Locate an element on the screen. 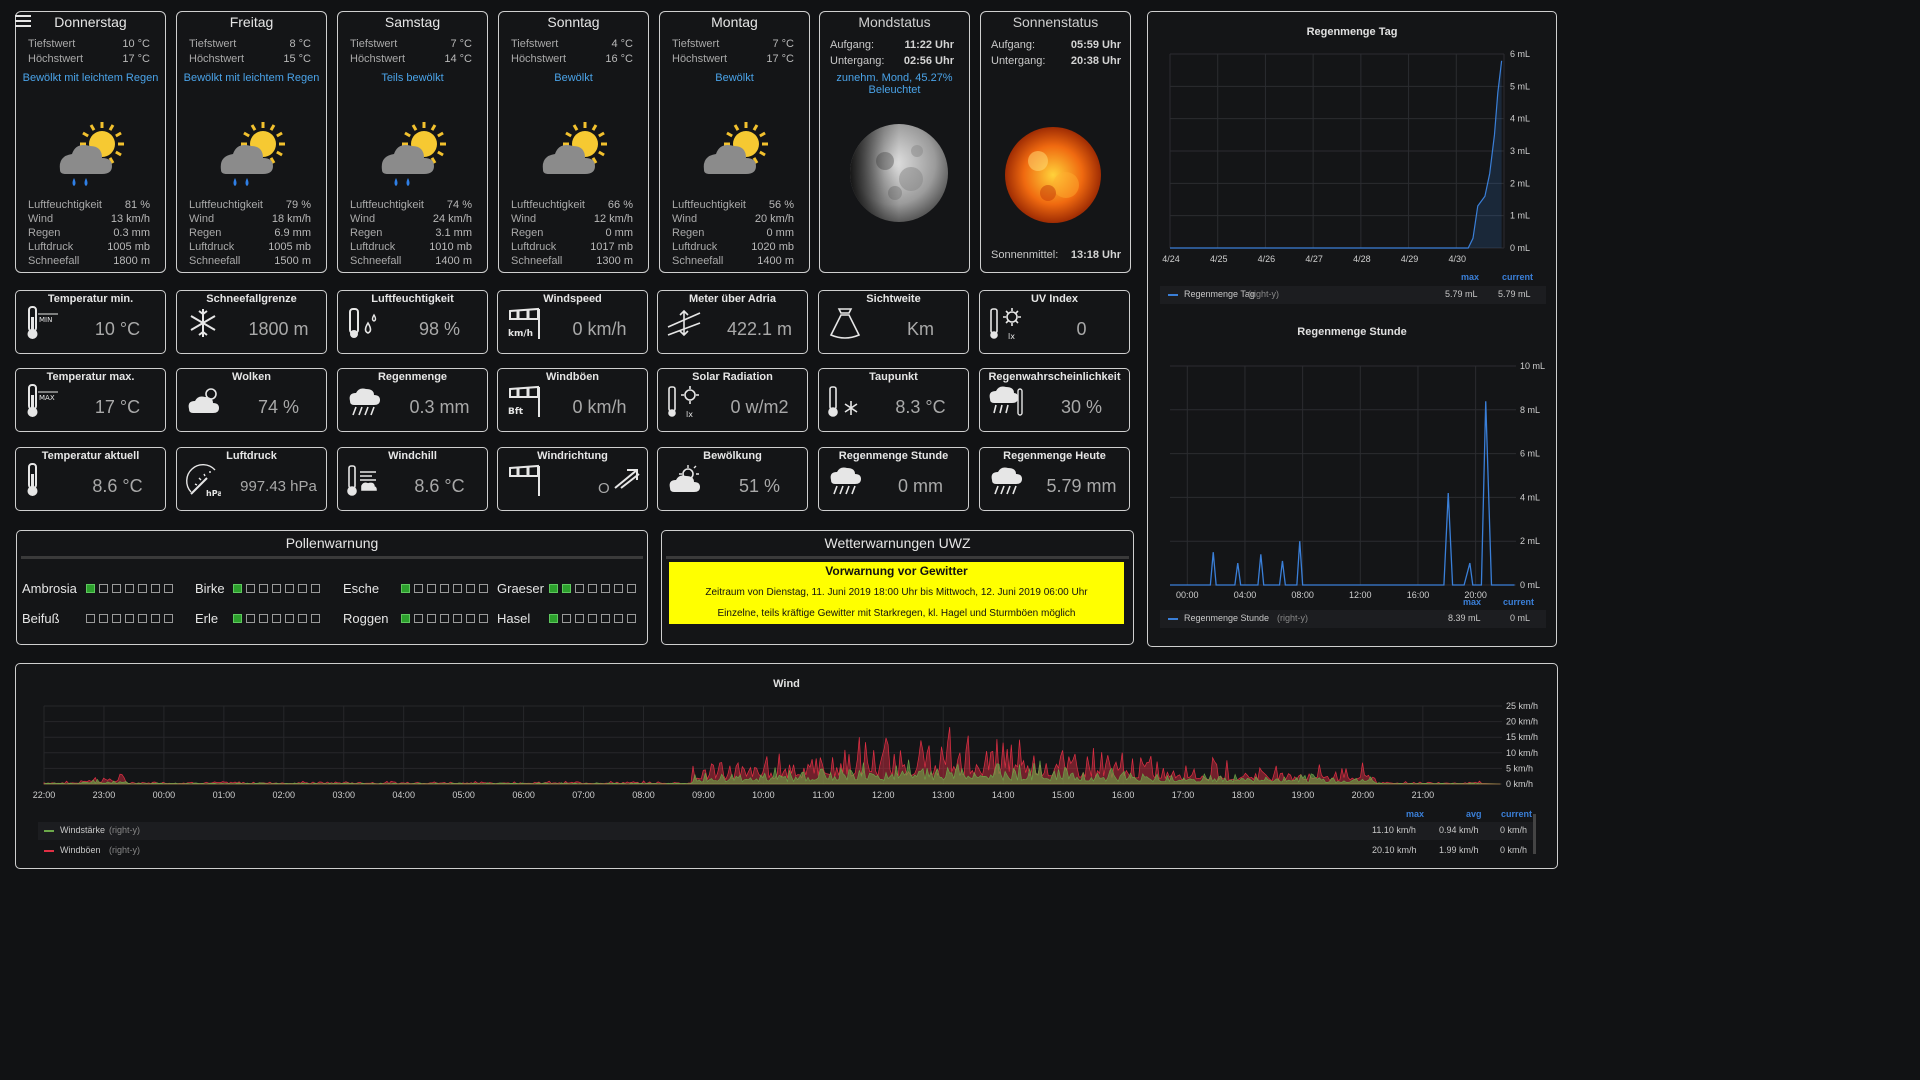 This screenshot has height=1080, width=1920. uwz-title: Wetterwarnungen UWZ is located at coordinates (897, 543).